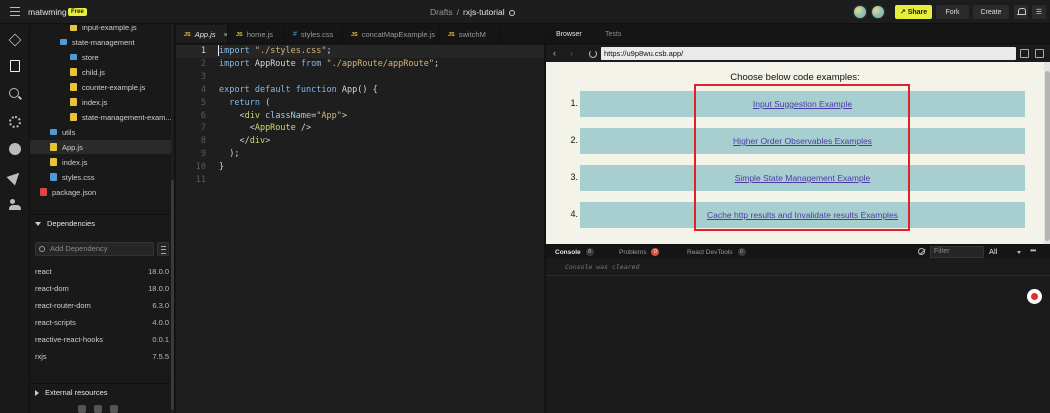 This screenshot has width=1050, height=413. I want to click on code-line: 6 <div className="App">, so click(360, 116).